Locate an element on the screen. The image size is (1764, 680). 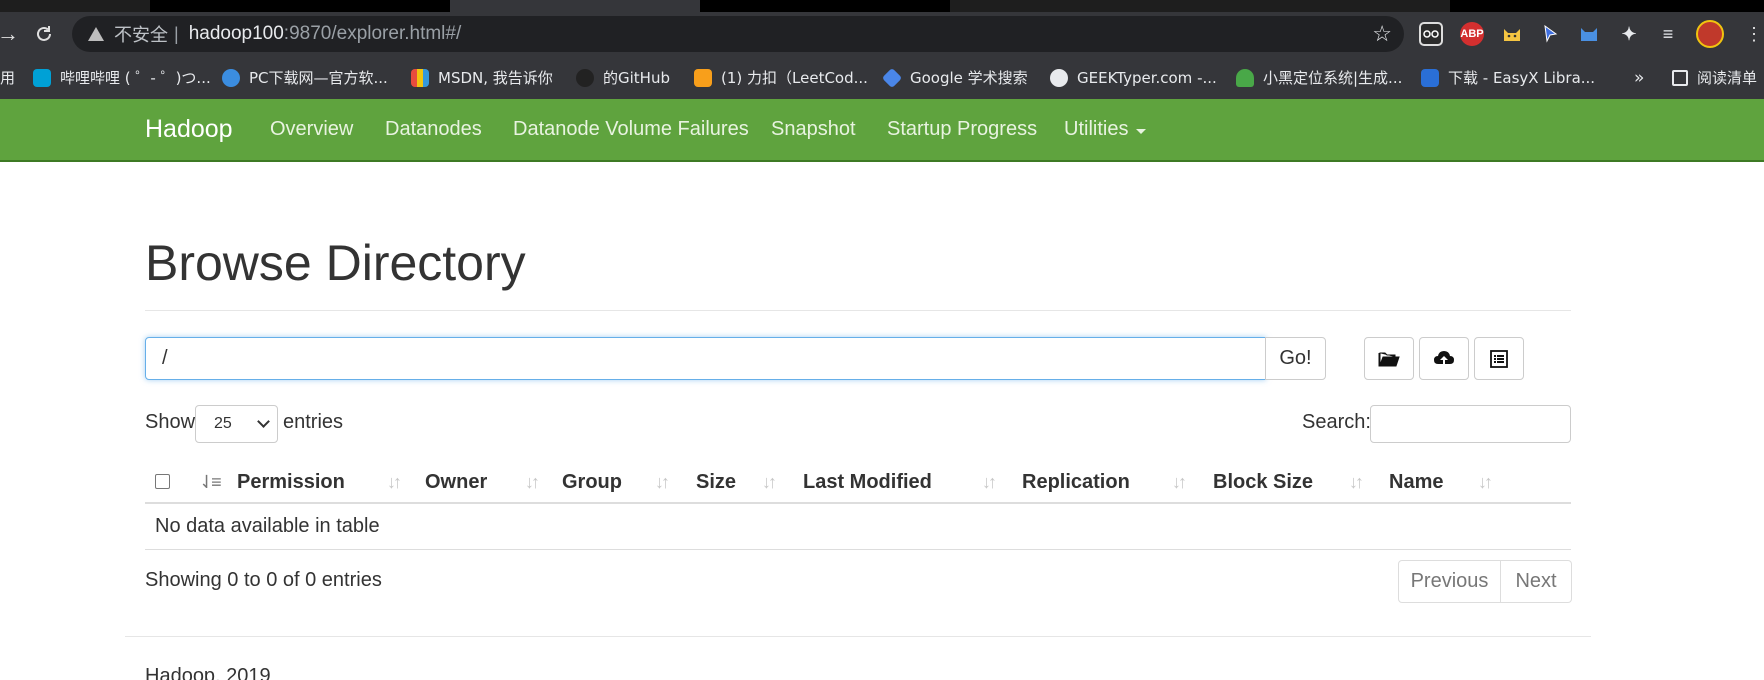
insecure-label: 不安全 is located at coordinates (141, 35).